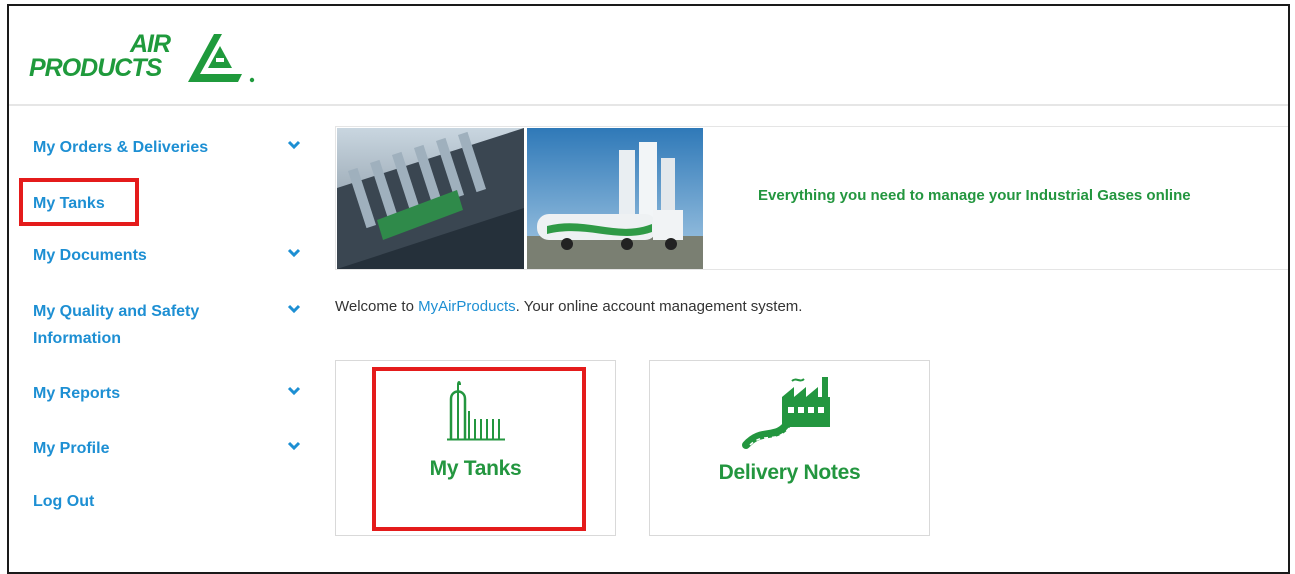 This screenshot has height=574, width=1295. What do you see at coordinates (615, 198) in the screenshot?
I see `tanker-truck-photo` at bounding box center [615, 198].